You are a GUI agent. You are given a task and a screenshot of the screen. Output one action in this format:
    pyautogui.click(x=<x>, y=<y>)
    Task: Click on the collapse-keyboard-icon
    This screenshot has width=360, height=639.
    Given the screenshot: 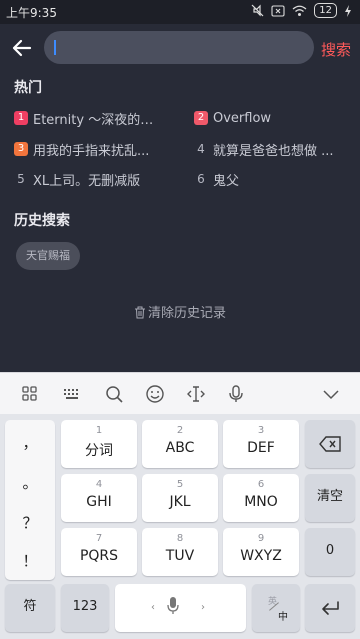 What is the action you would take?
    pyautogui.click(x=331, y=394)
    